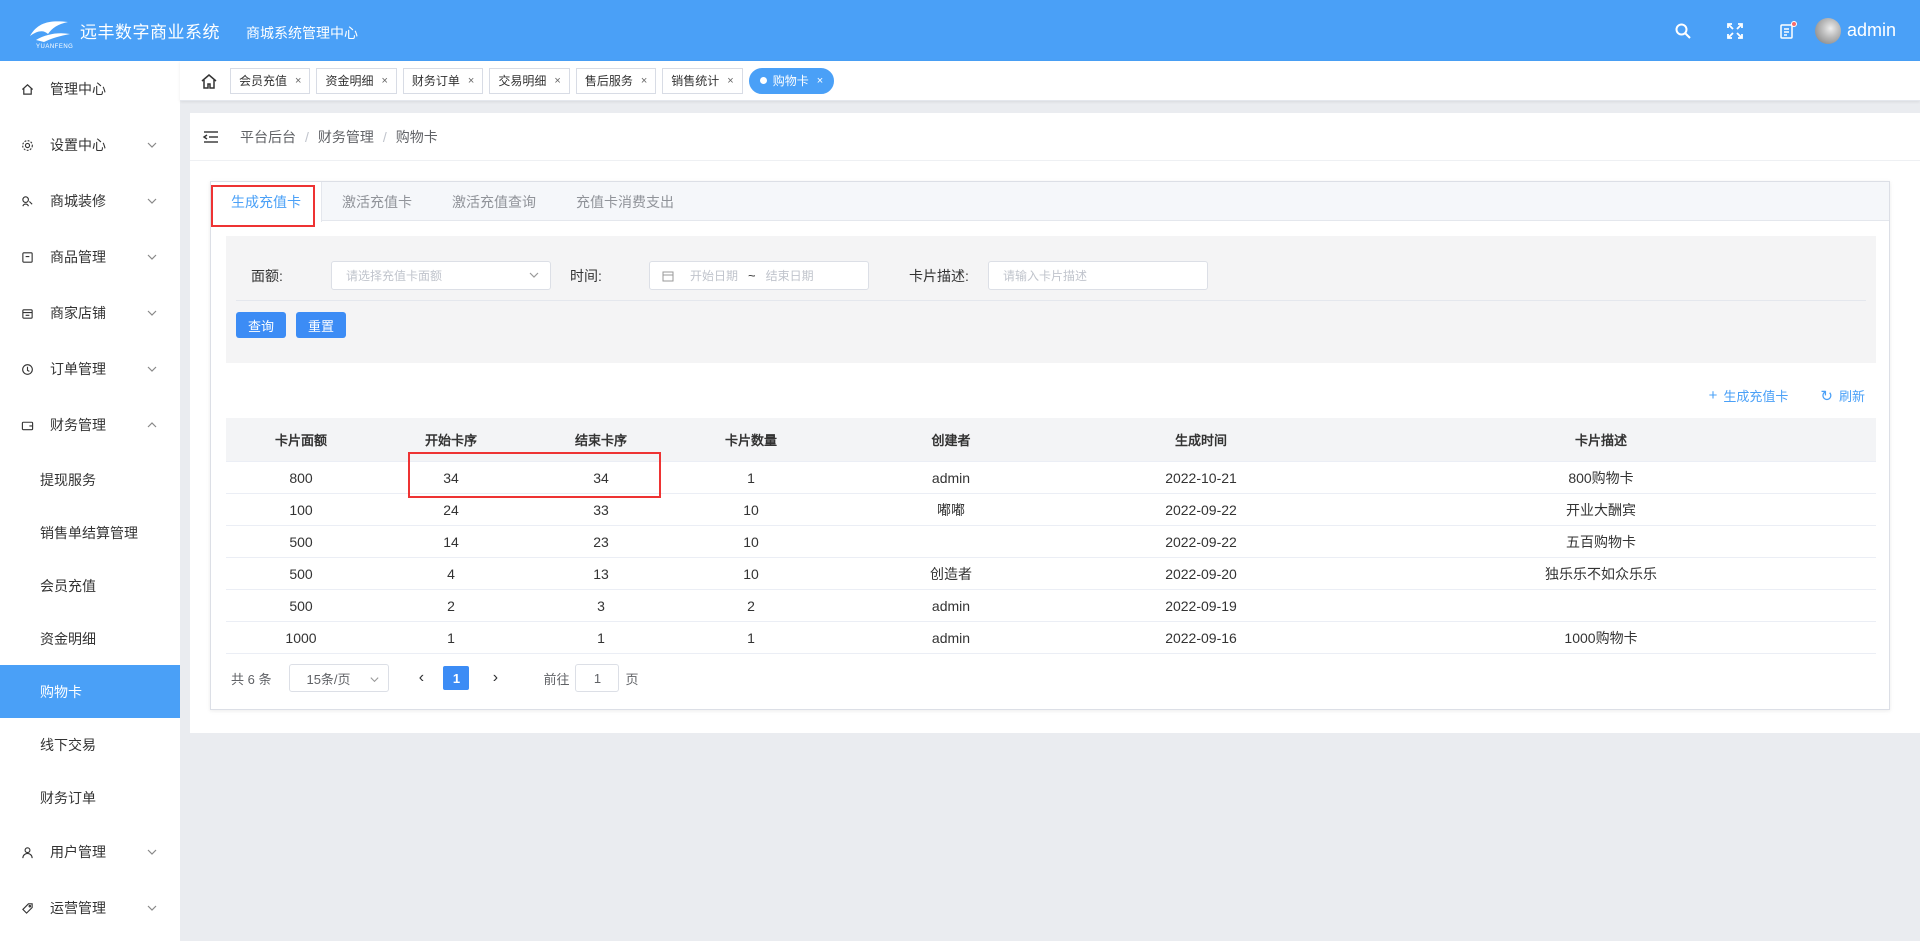 The height and width of the screenshot is (941, 1920). What do you see at coordinates (616, 80) in the screenshot?
I see `tag-after-sales: 售后服务 ×` at bounding box center [616, 80].